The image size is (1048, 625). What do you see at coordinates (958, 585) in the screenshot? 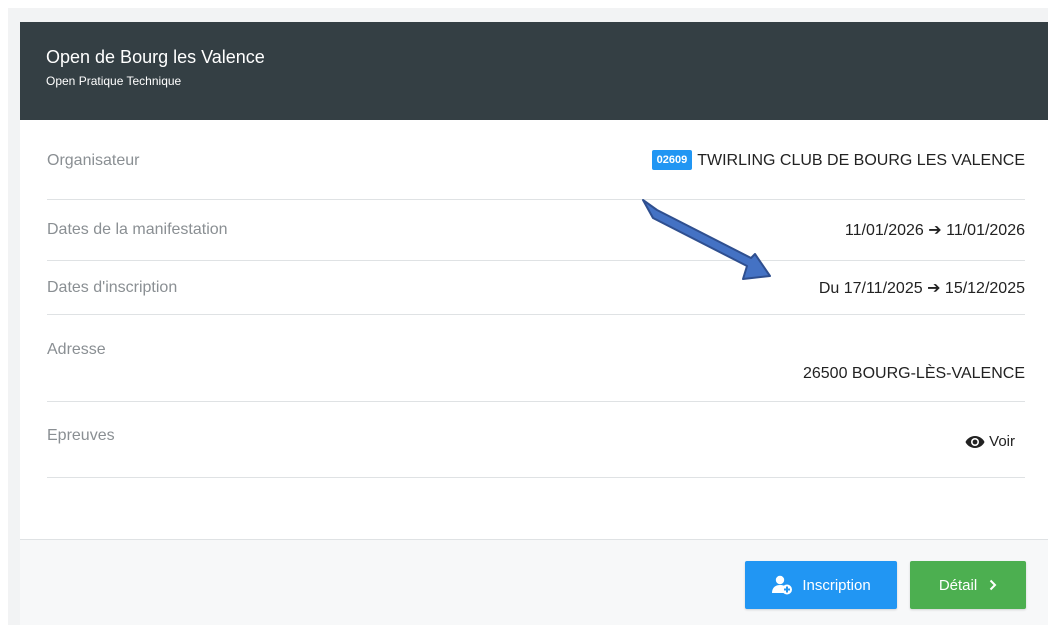
I see `detail-label: Détail` at bounding box center [958, 585].